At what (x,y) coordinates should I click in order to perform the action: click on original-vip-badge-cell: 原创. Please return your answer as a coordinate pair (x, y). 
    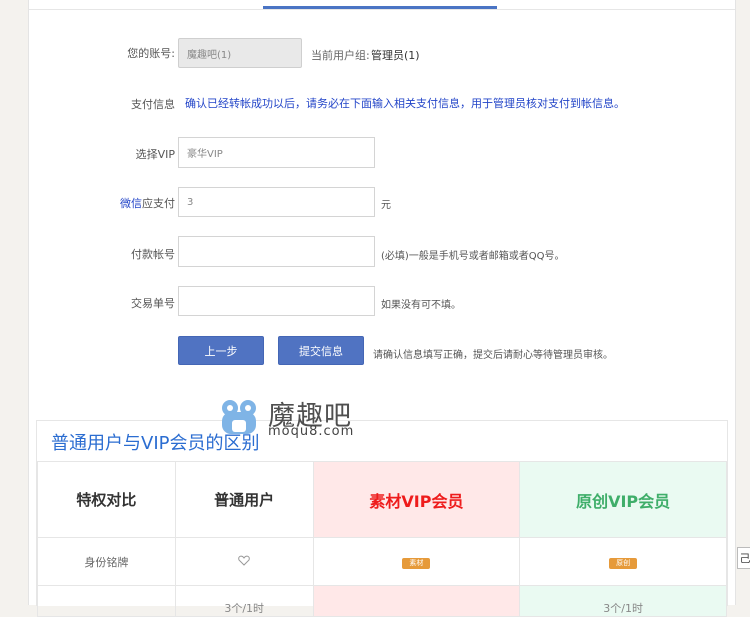
    Looking at the image, I should click on (623, 561).